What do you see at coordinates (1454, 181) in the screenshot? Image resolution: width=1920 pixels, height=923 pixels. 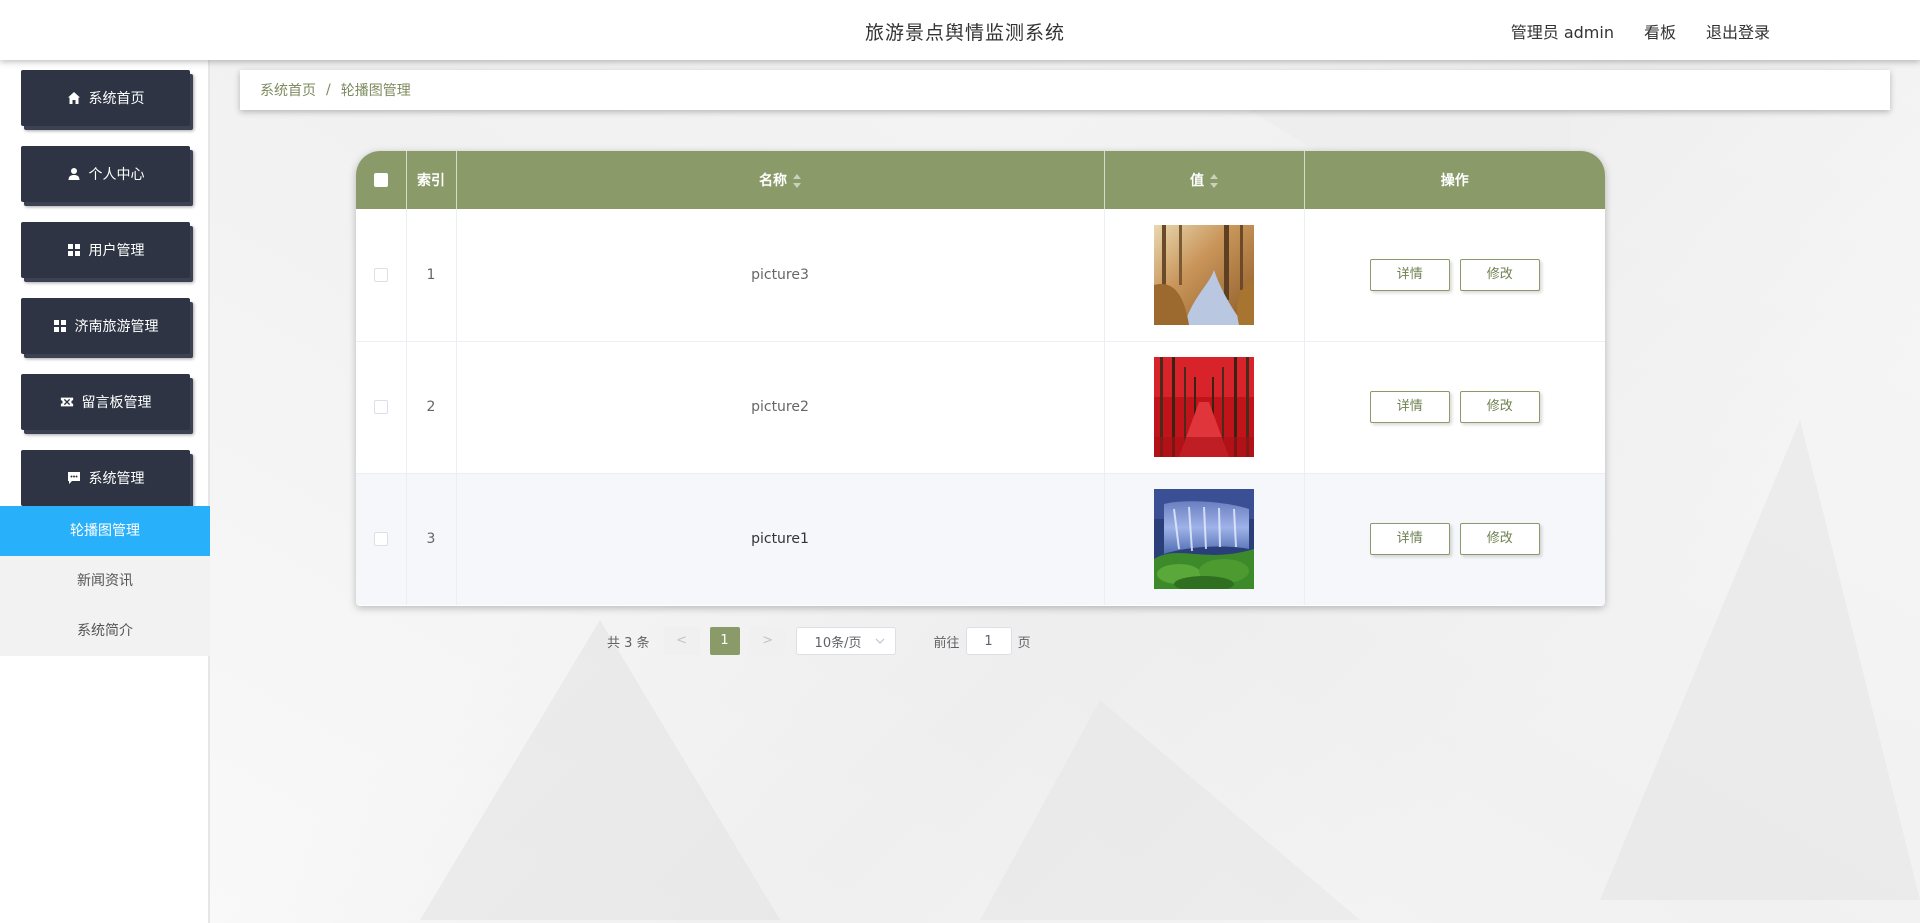 I see `column-header-actions: 操作` at bounding box center [1454, 181].